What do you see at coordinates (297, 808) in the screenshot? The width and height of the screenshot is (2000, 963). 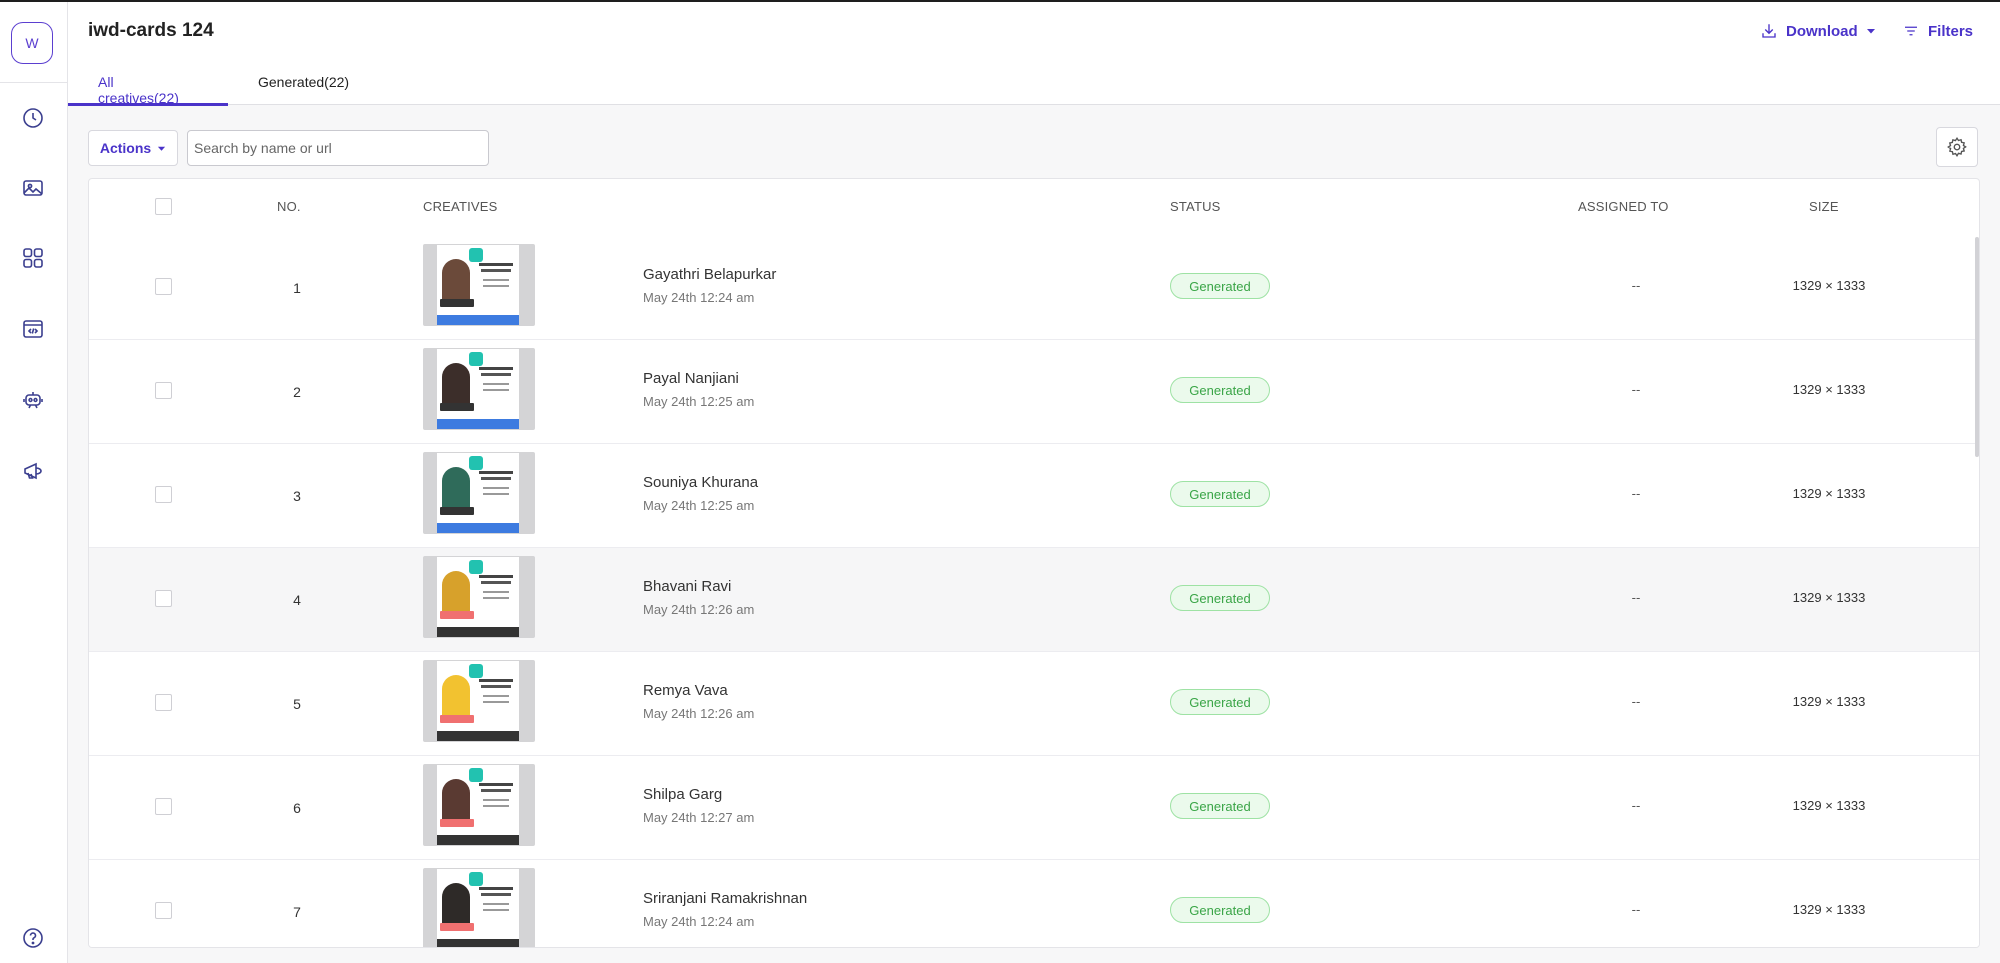 I see `row-number: 6` at bounding box center [297, 808].